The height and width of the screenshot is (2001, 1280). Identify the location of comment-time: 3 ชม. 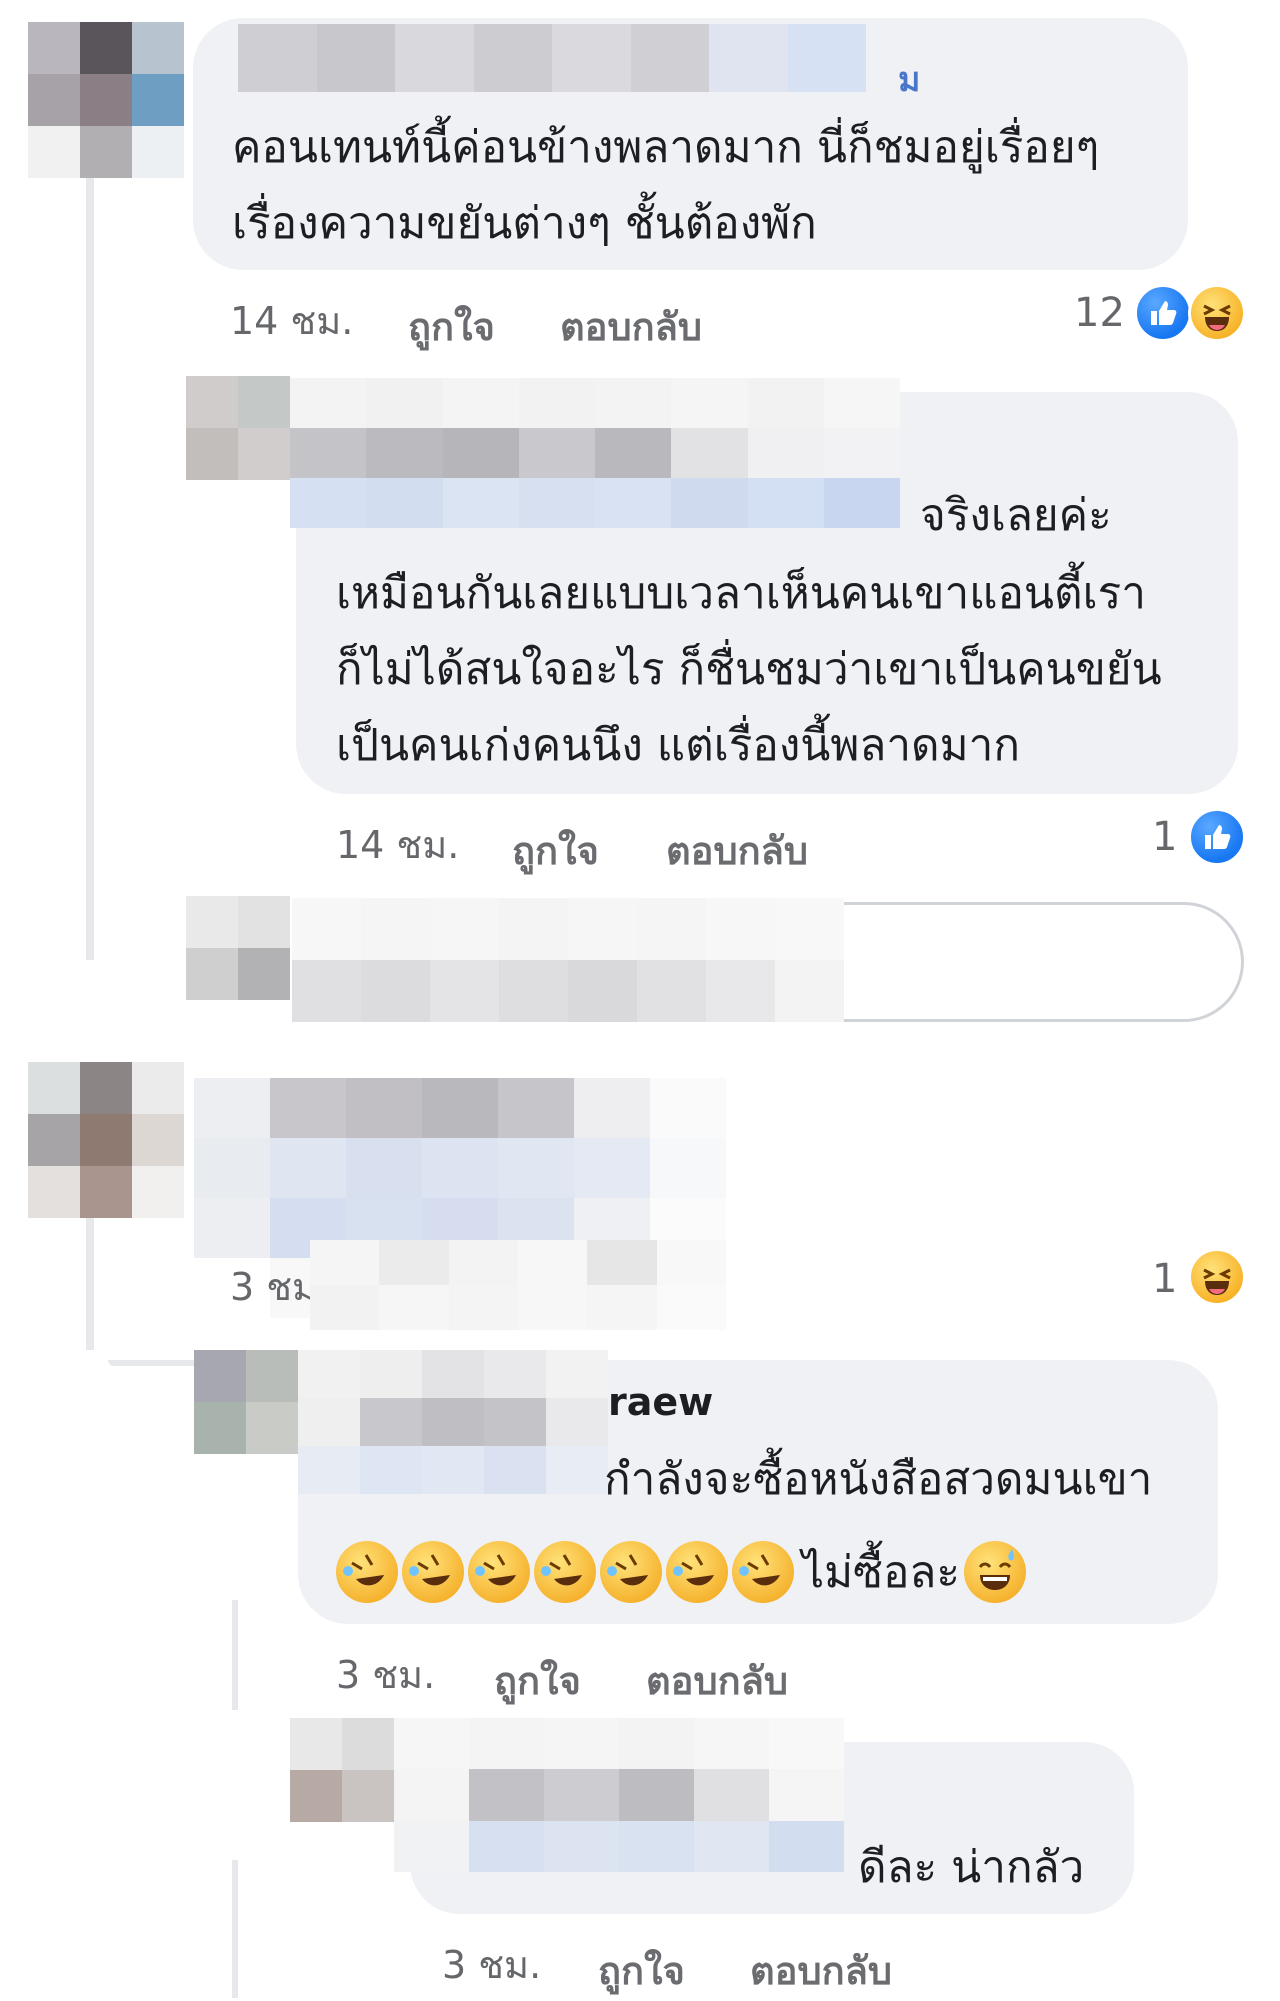
(273, 1286).